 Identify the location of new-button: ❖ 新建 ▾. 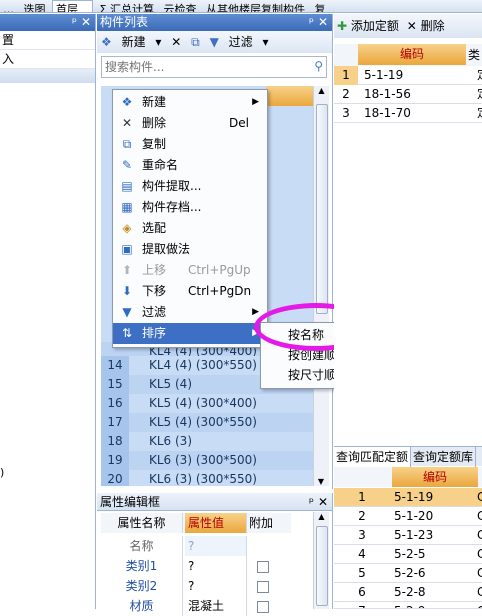
(131, 42).